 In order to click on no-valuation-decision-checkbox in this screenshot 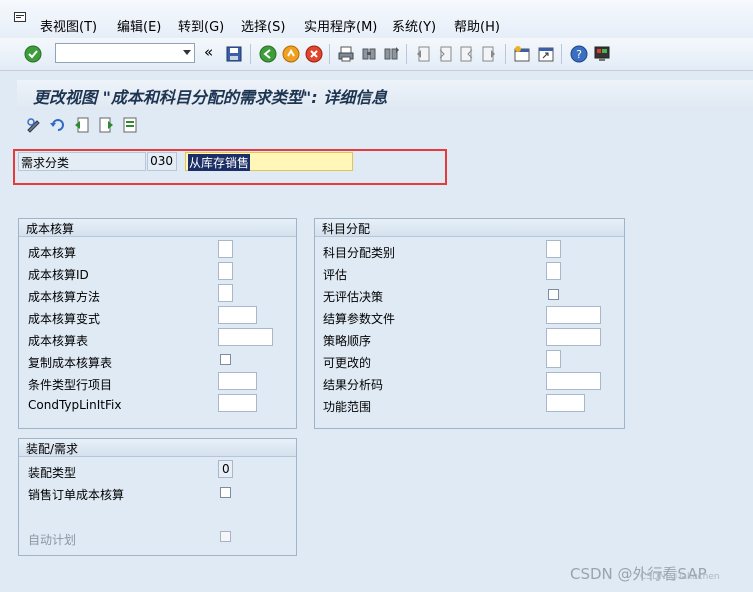, I will do `click(553, 294)`.